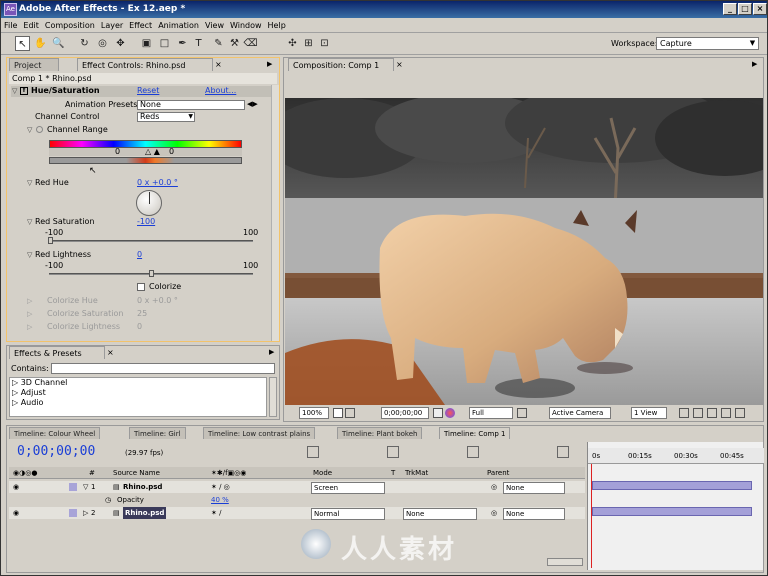  What do you see at coordinates (84, 43) in the screenshot?
I see `rotation-tool-icon: ↻` at bounding box center [84, 43].